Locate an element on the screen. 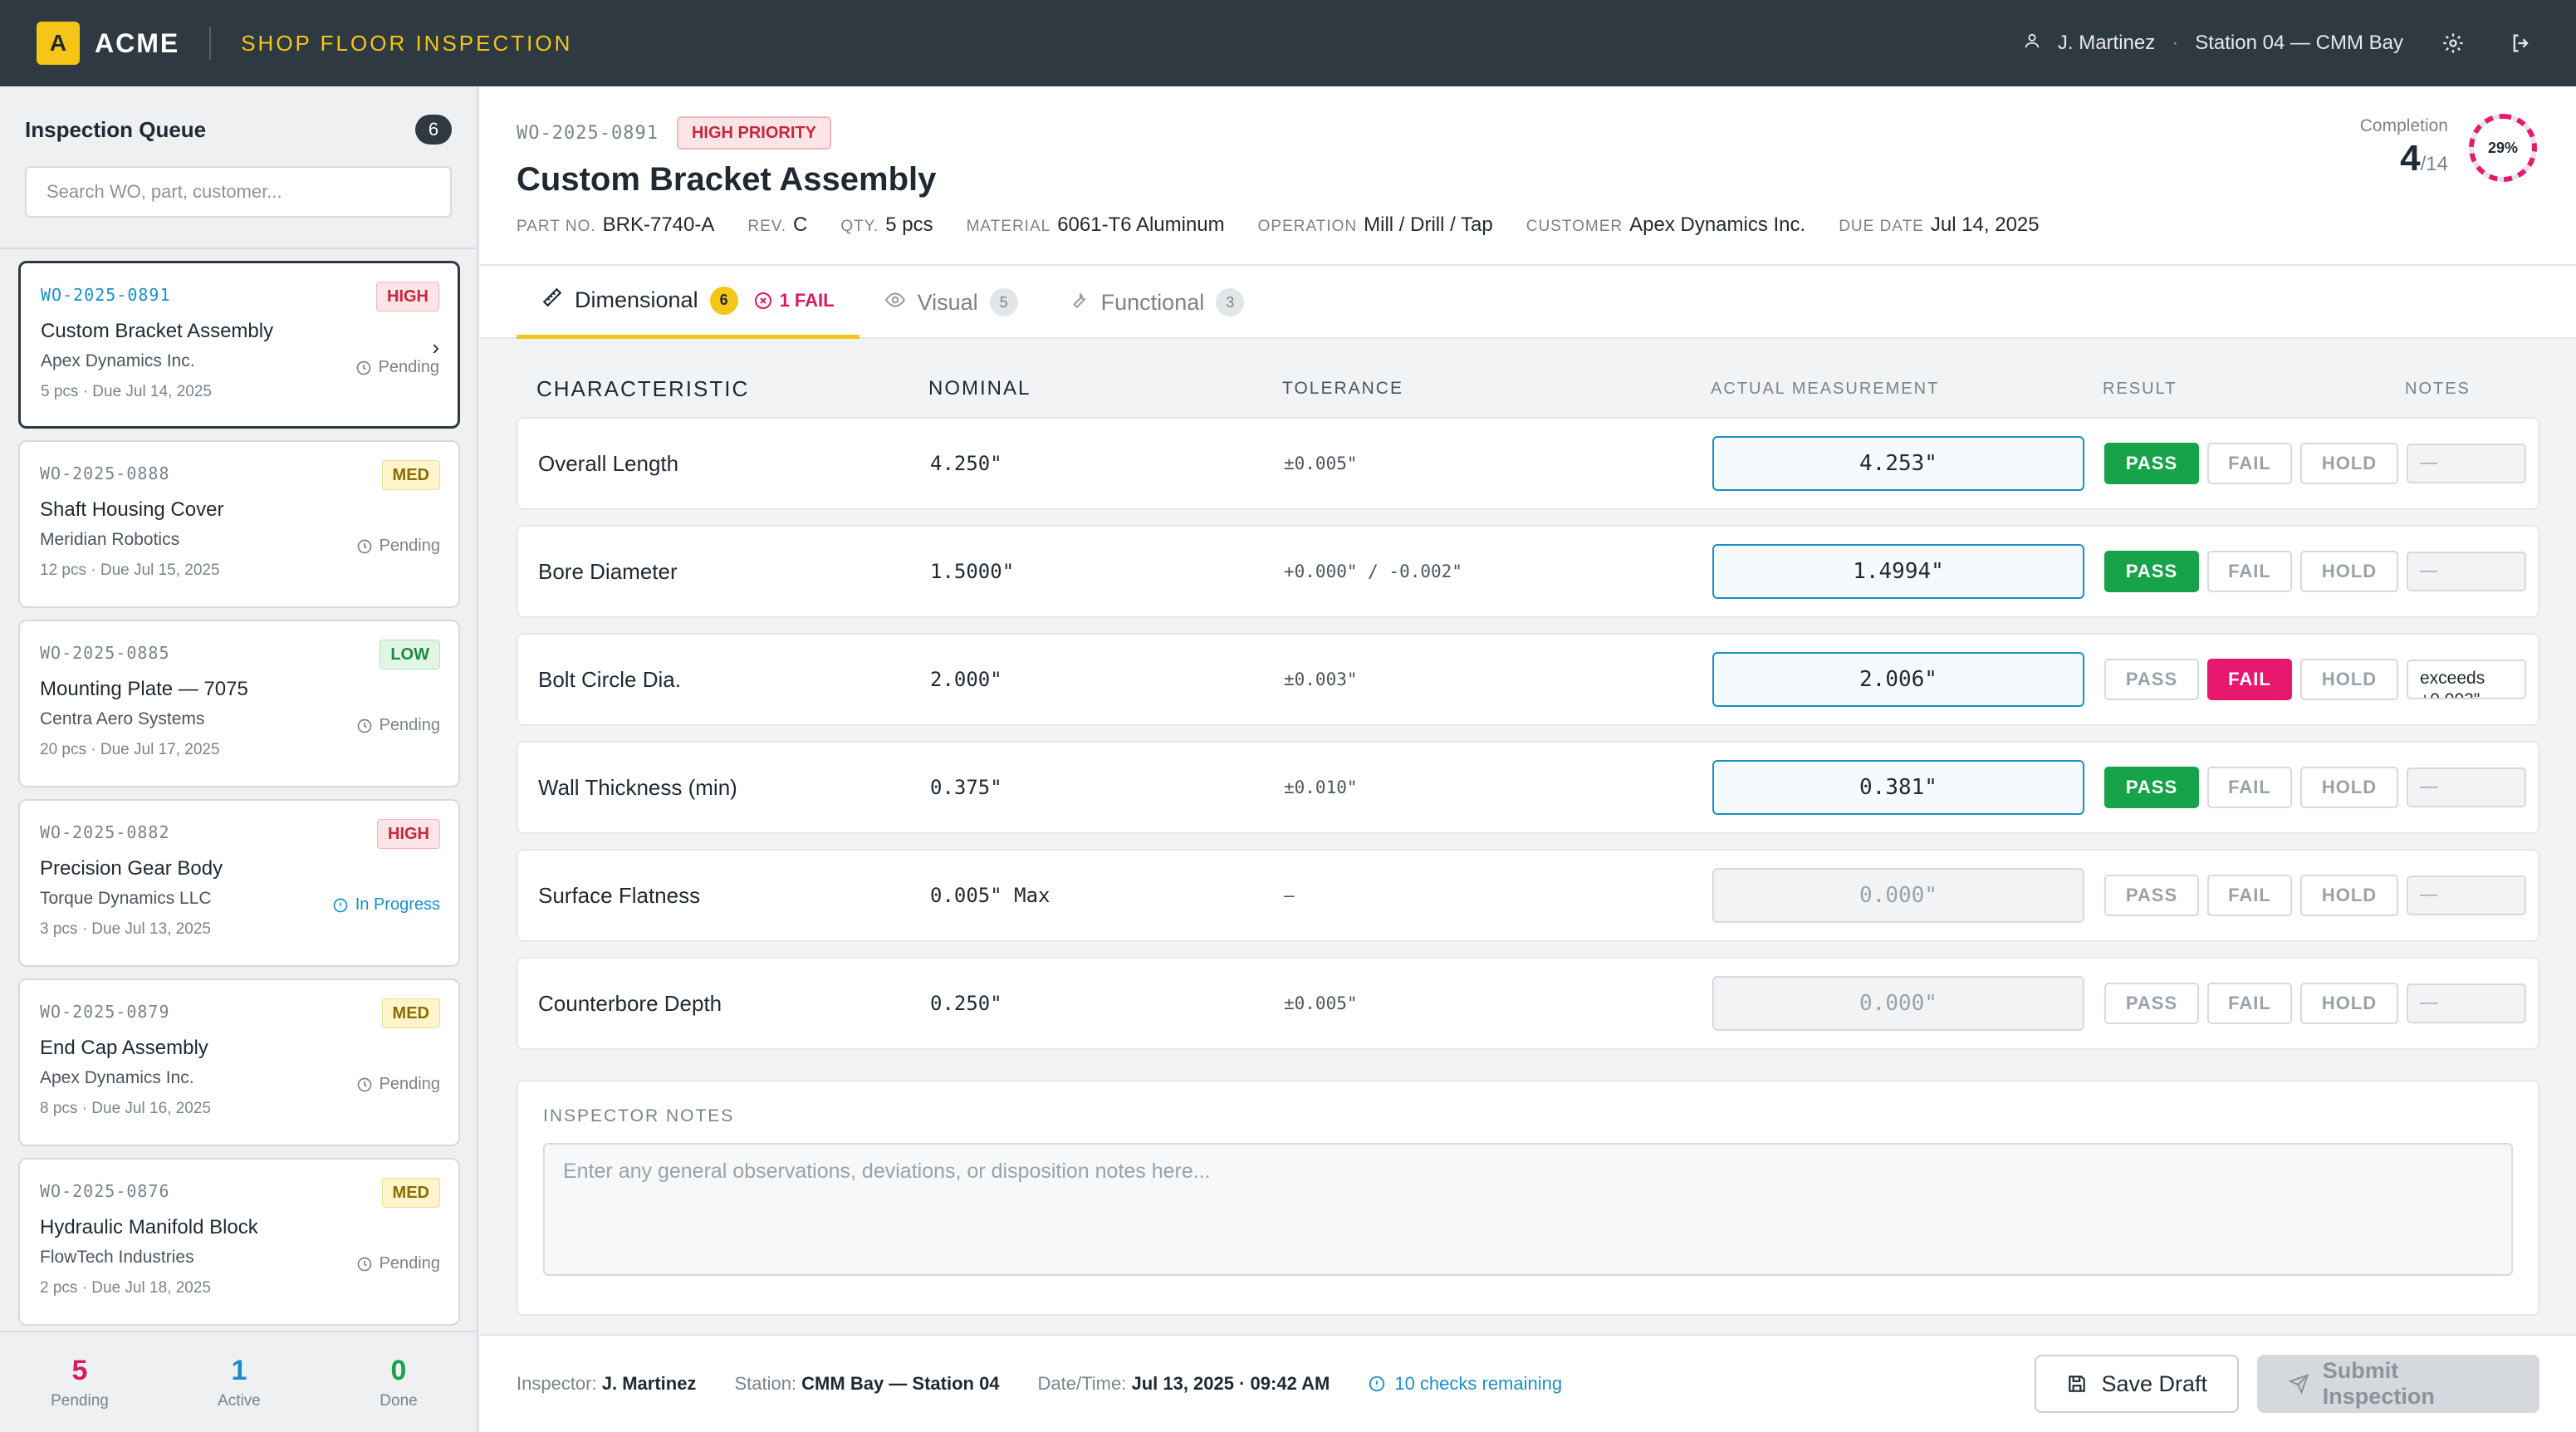  queue-wo-number: WO-2025-0876 is located at coordinates (105, 1191).